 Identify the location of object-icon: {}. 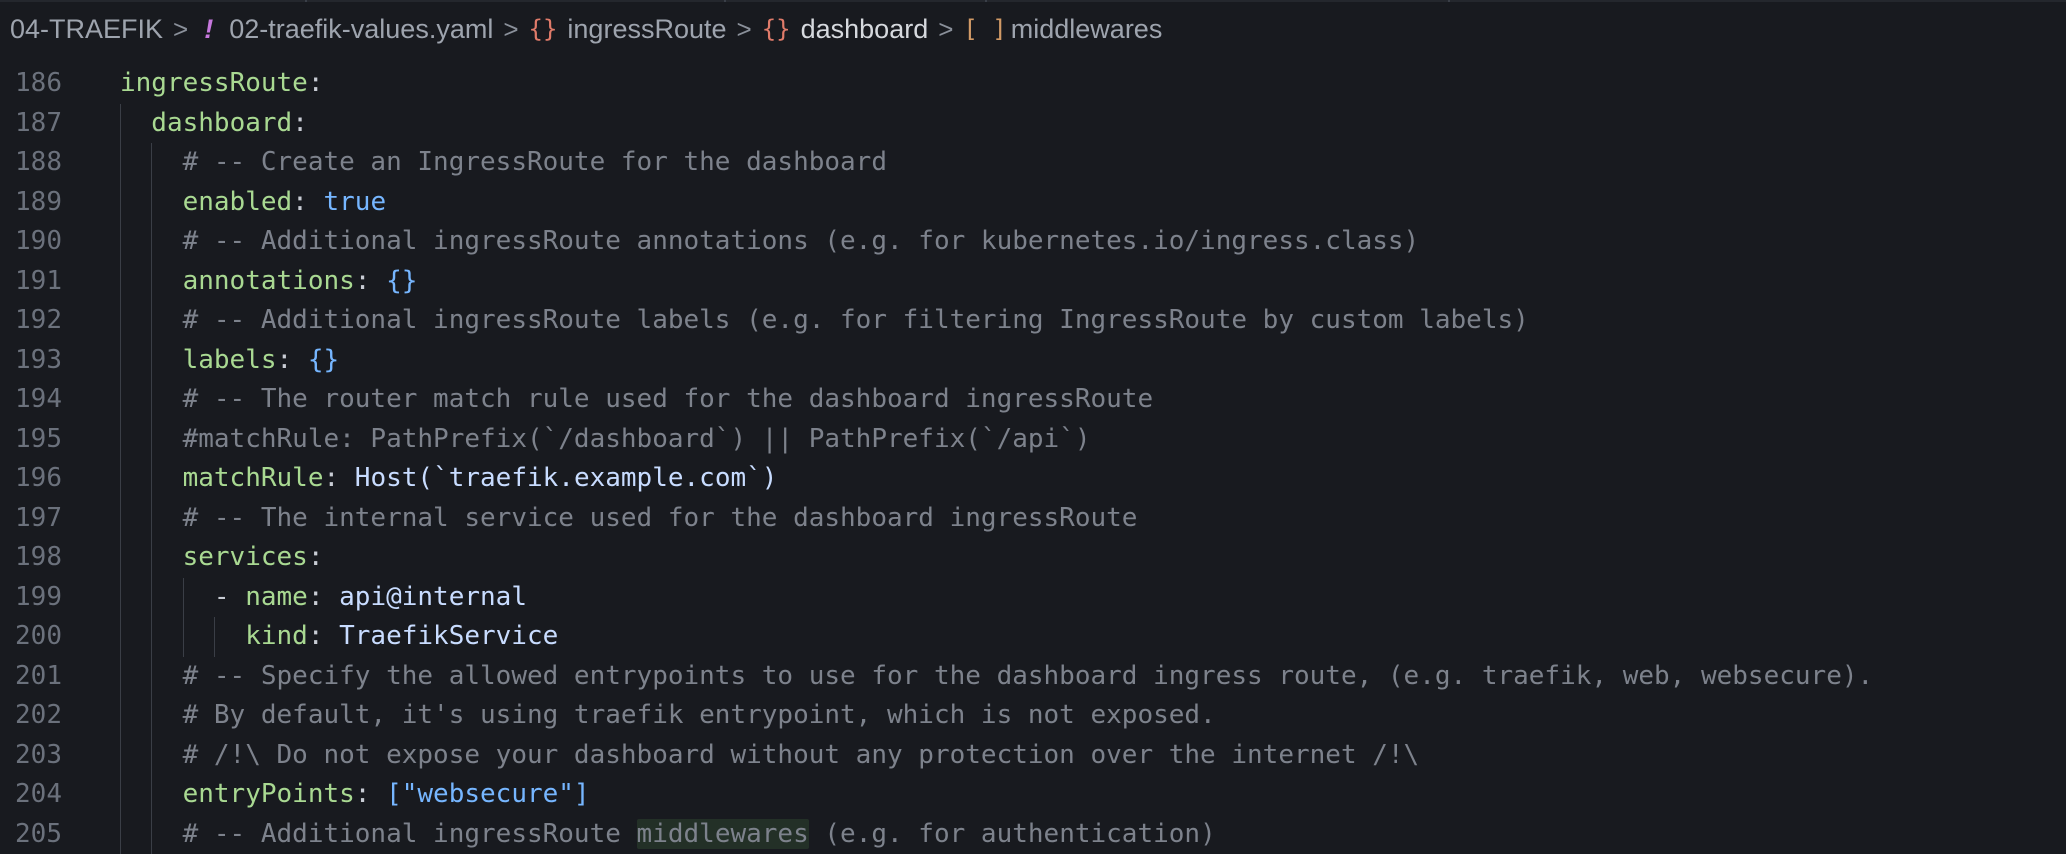
(776, 29).